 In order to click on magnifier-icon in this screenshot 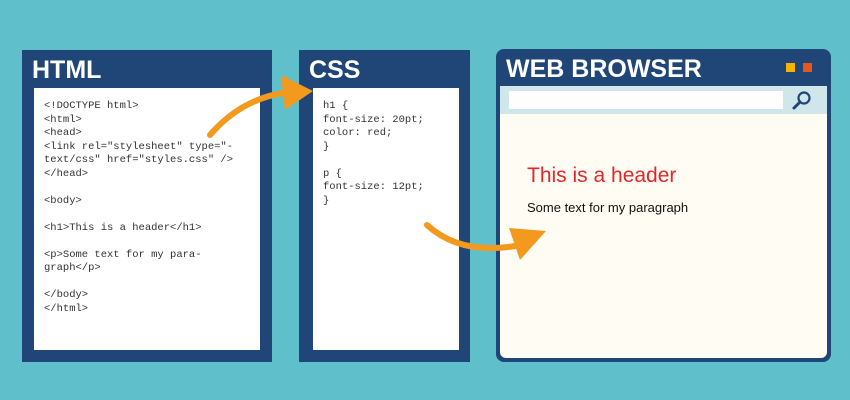, I will do `click(801, 100)`.